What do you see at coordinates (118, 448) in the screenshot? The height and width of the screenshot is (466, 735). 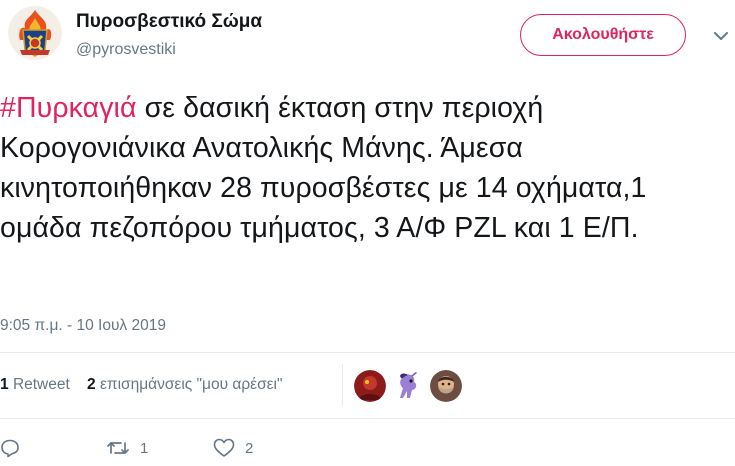 I see `retweet-icon` at bounding box center [118, 448].